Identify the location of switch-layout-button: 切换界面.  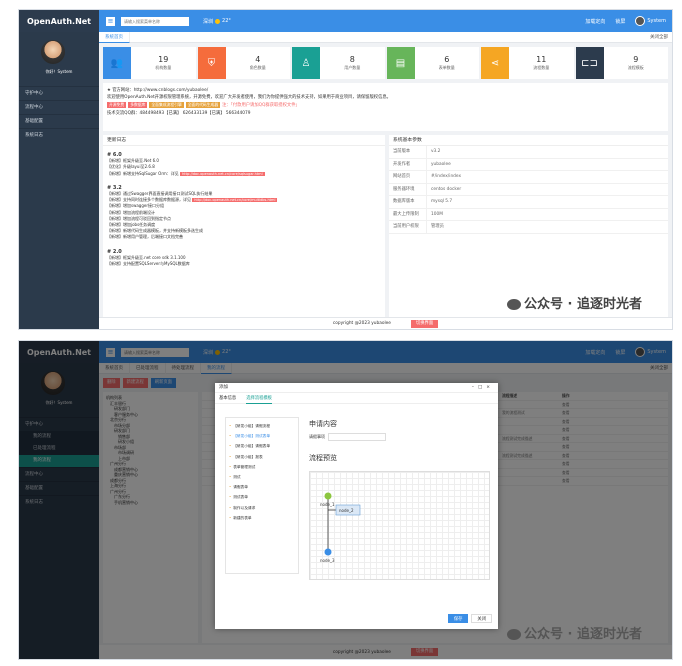
(424, 323).